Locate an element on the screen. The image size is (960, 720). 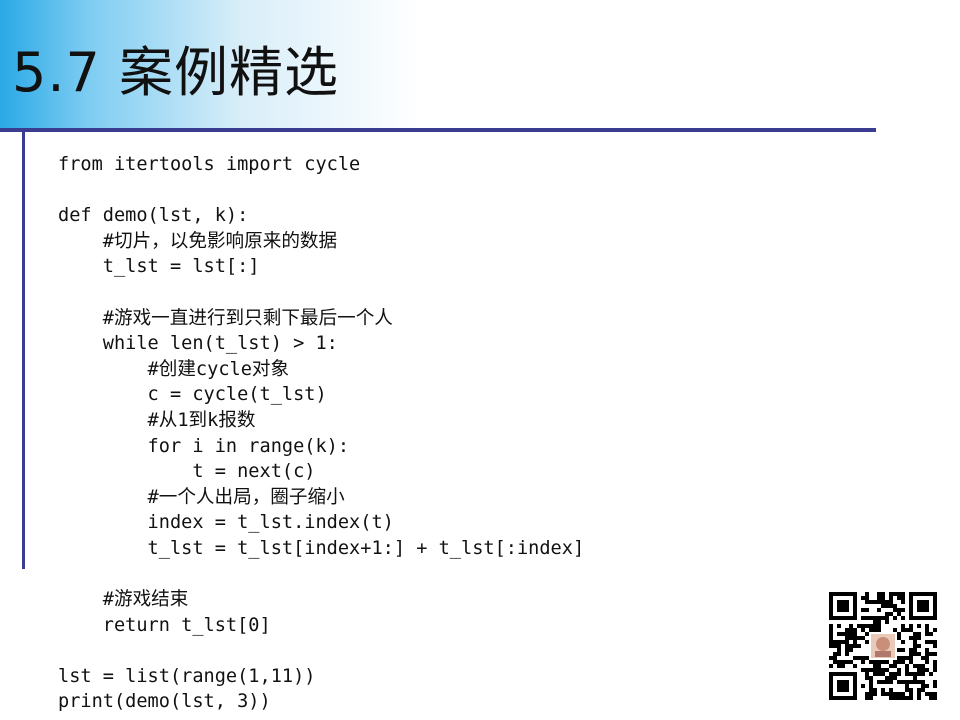
code-line: #从1到k报数 is located at coordinates (157, 420).